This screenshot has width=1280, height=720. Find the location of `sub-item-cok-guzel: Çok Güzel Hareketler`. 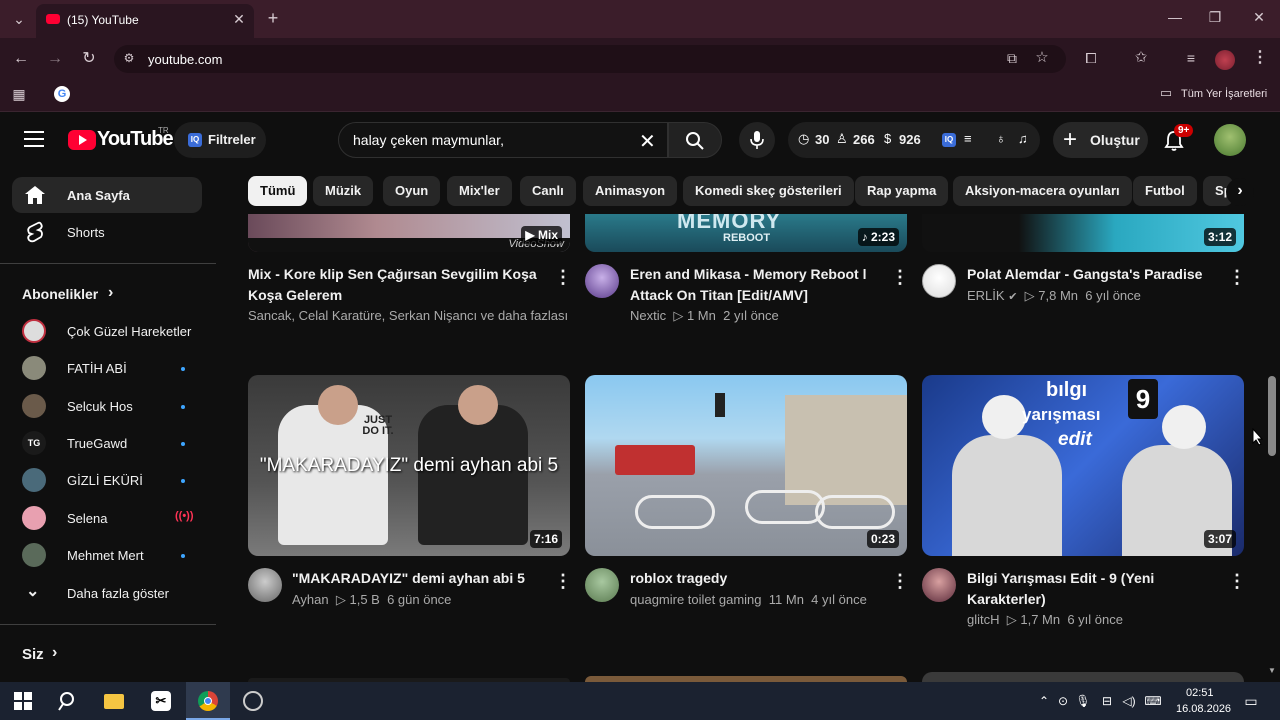

sub-item-cok-guzel: Çok Güzel Hareketler is located at coordinates (107, 331).